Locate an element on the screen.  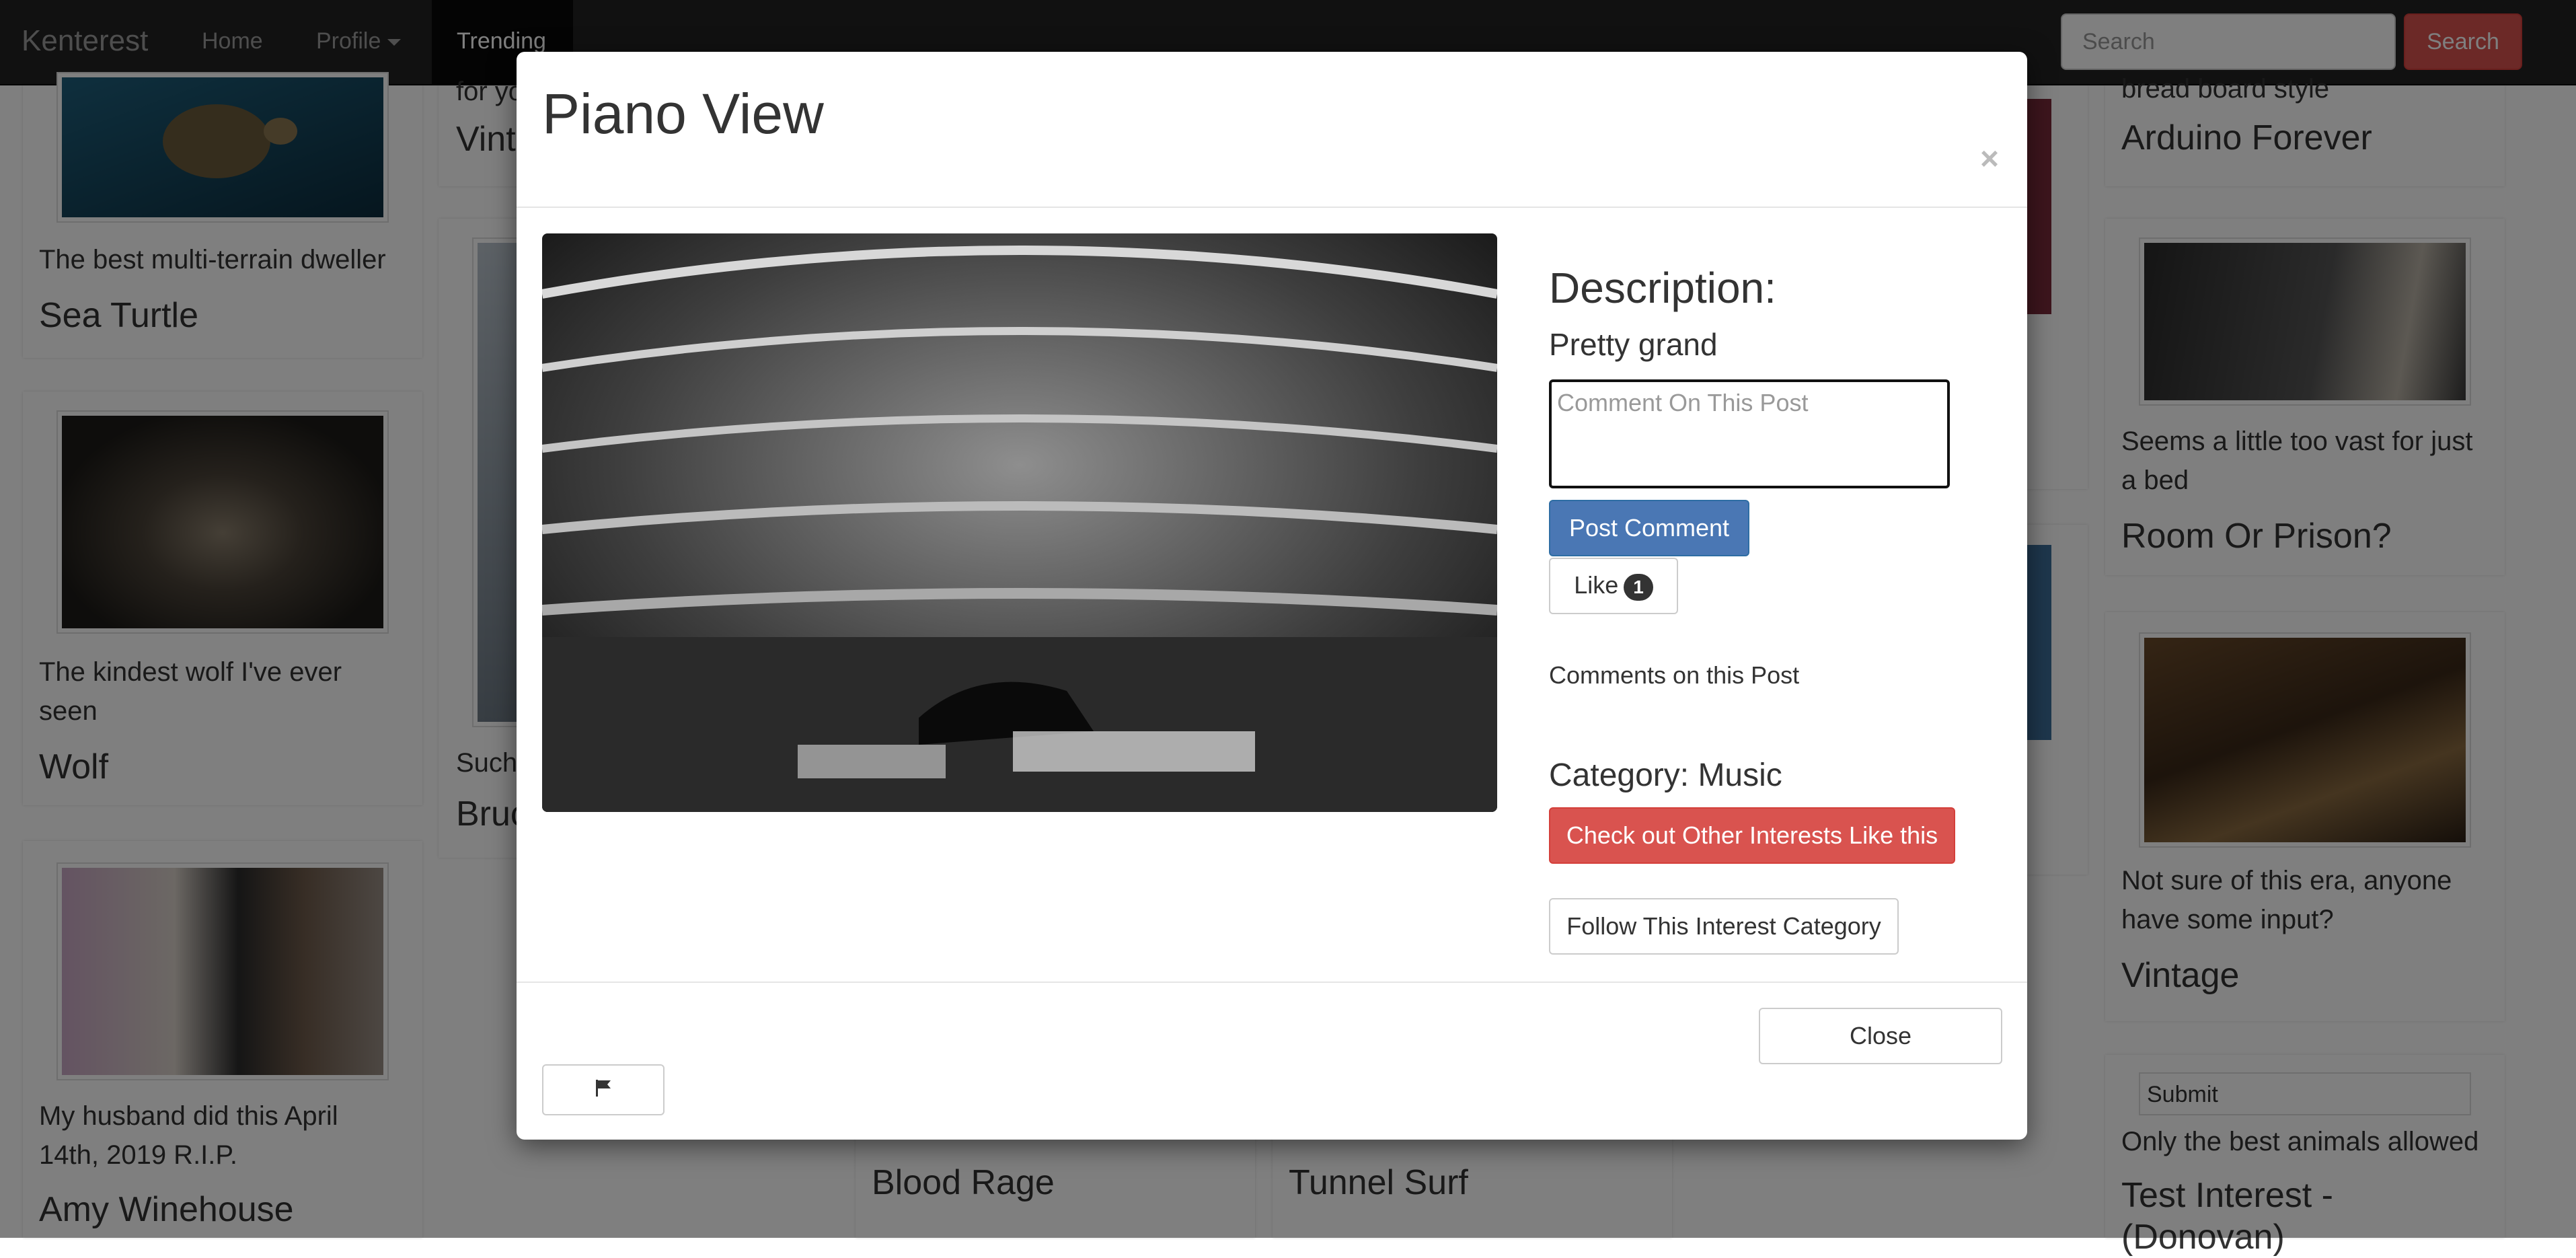
like-label: Like is located at coordinates (1596, 585).